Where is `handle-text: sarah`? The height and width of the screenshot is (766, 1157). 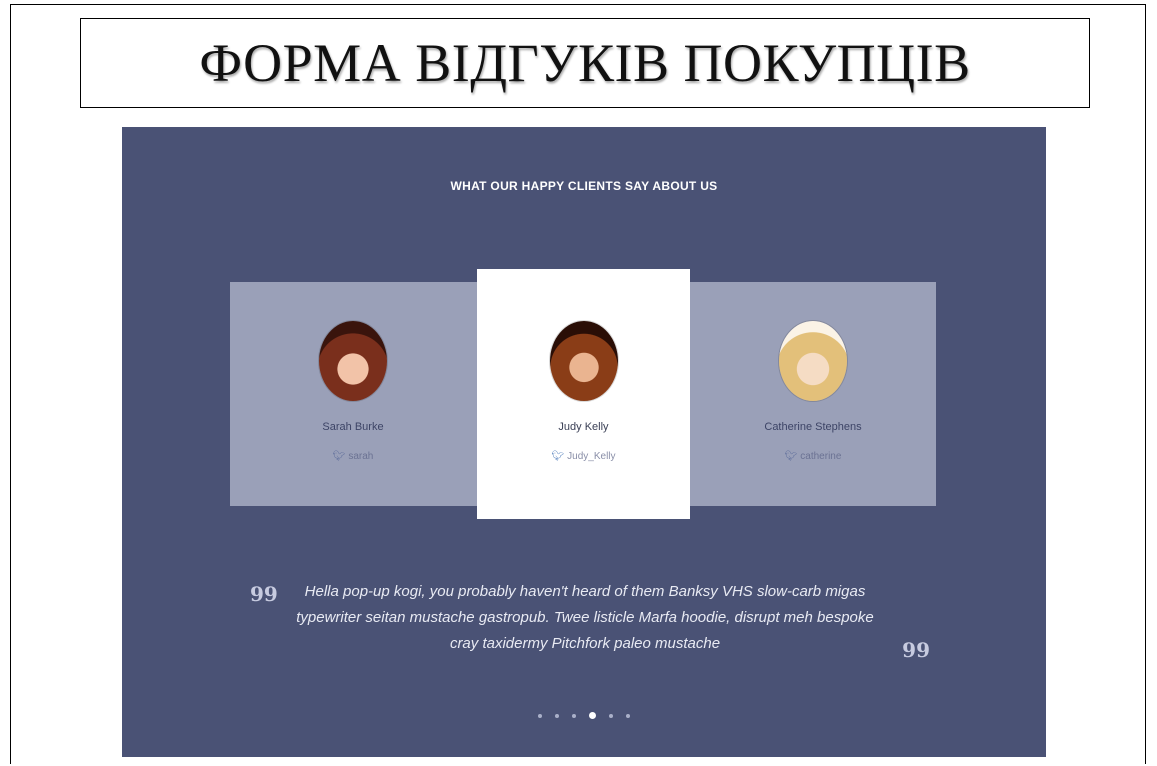 handle-text: sarah is located at coordinates (361, 456).